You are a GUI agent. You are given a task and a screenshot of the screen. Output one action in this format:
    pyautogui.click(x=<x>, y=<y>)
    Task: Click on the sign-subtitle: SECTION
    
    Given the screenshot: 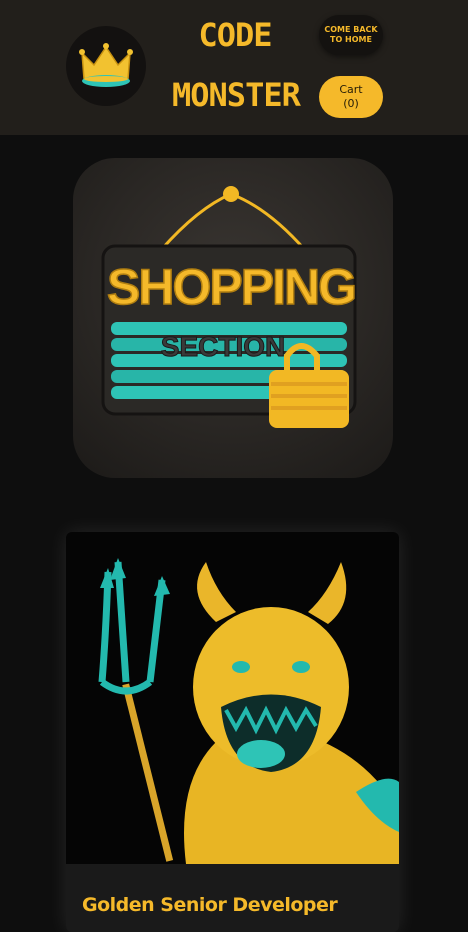 What is the action you would take?
    pyautogui.click(x=223, y=346)
    